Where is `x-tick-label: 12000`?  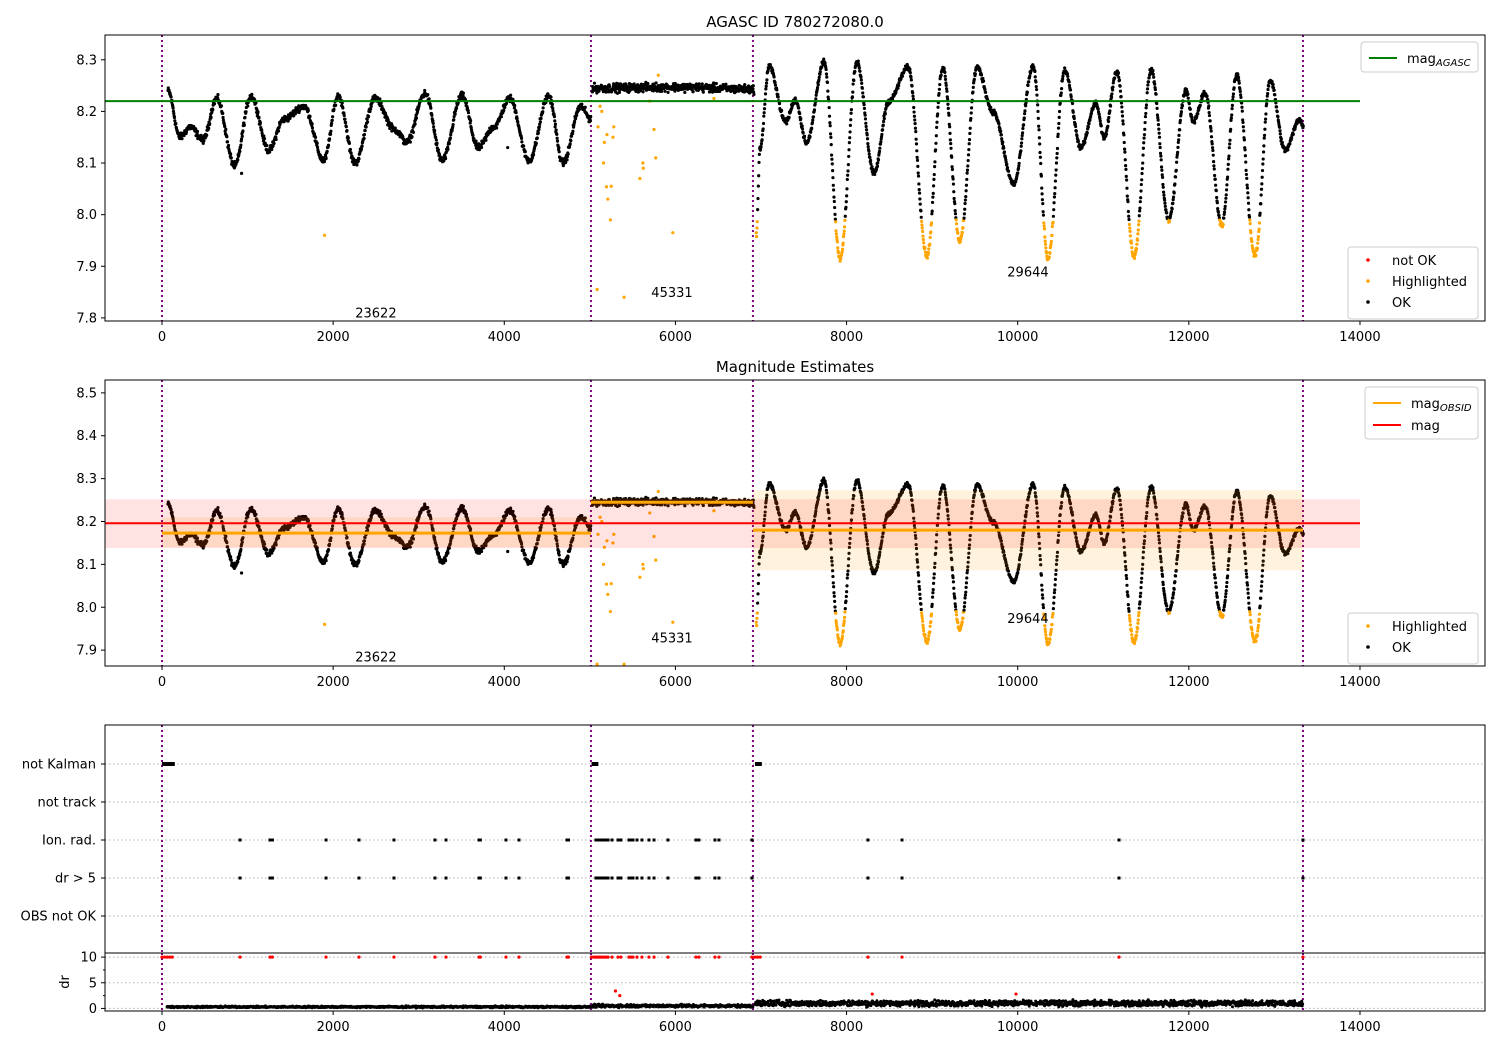 x-tick-label: 12000 is located at coordinates (1188, 682).